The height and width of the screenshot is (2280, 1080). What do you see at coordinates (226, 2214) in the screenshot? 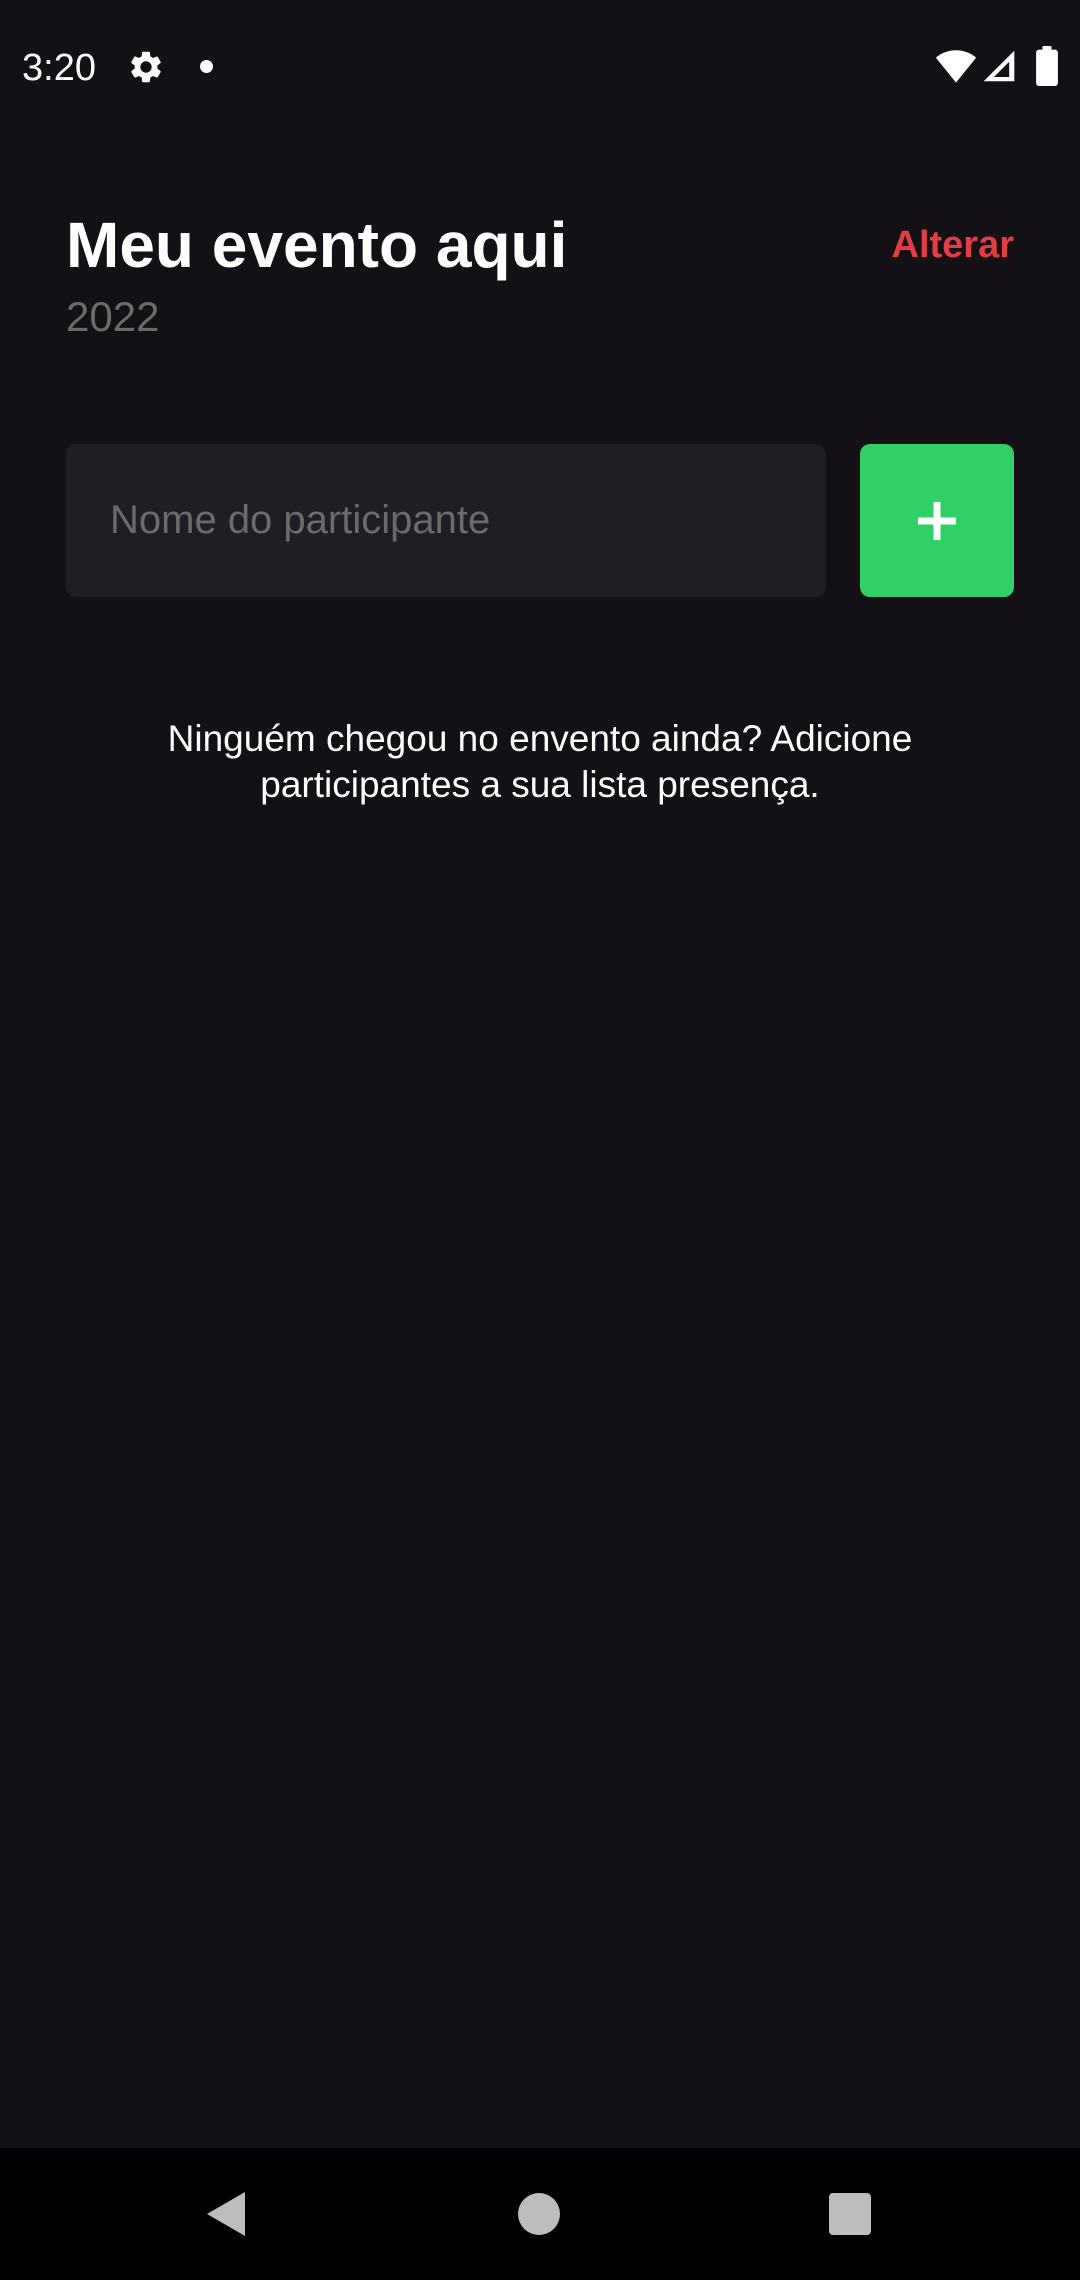
I see `back-icon` at bounding box center [226, 2214].